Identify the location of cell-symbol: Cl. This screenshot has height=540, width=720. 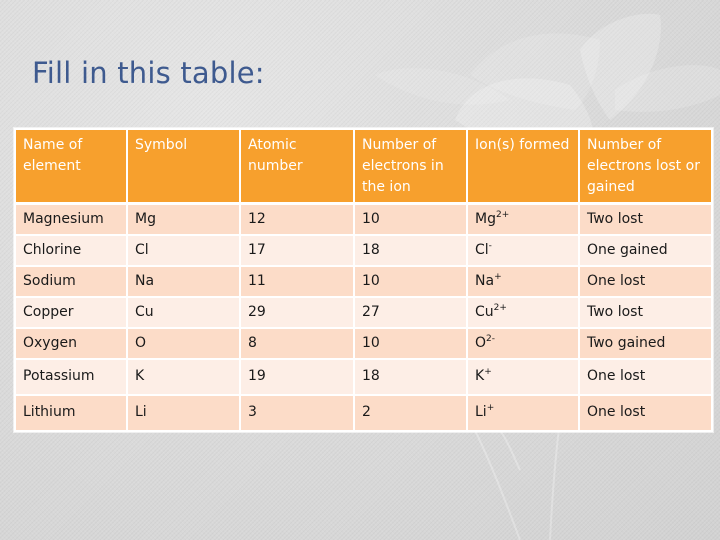
(183, 250).